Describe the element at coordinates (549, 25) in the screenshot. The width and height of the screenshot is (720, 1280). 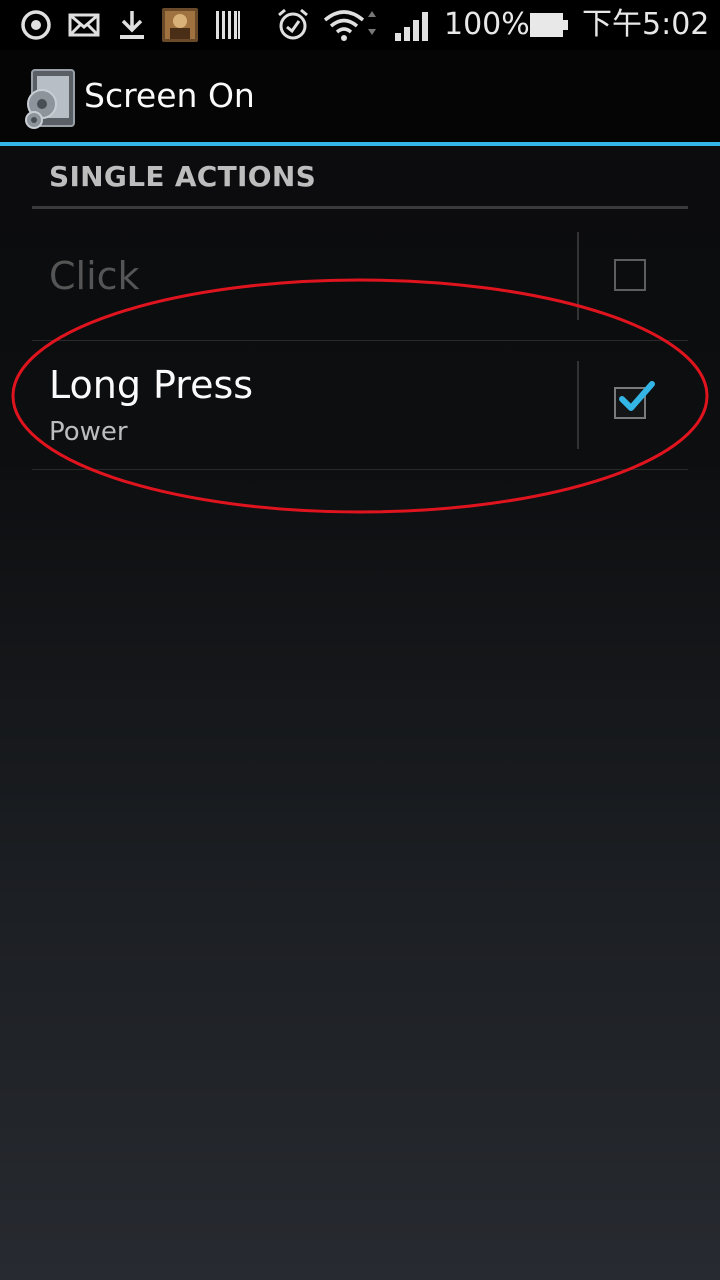
I see `battery-icon` at that location.